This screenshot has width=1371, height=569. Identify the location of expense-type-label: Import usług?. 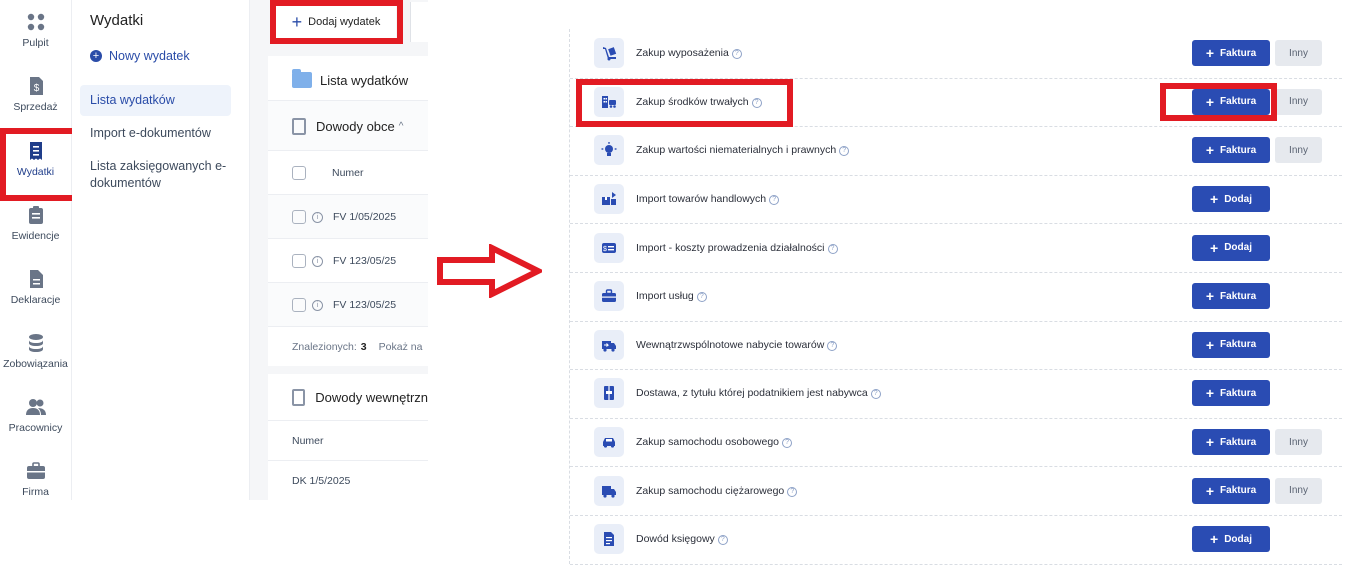
(671, 296).